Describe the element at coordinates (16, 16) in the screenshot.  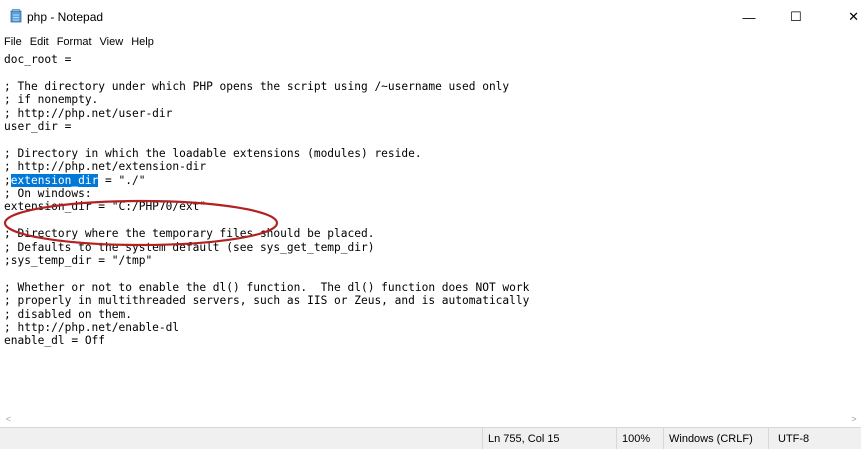
I see `notepad-app-icon` at that location.